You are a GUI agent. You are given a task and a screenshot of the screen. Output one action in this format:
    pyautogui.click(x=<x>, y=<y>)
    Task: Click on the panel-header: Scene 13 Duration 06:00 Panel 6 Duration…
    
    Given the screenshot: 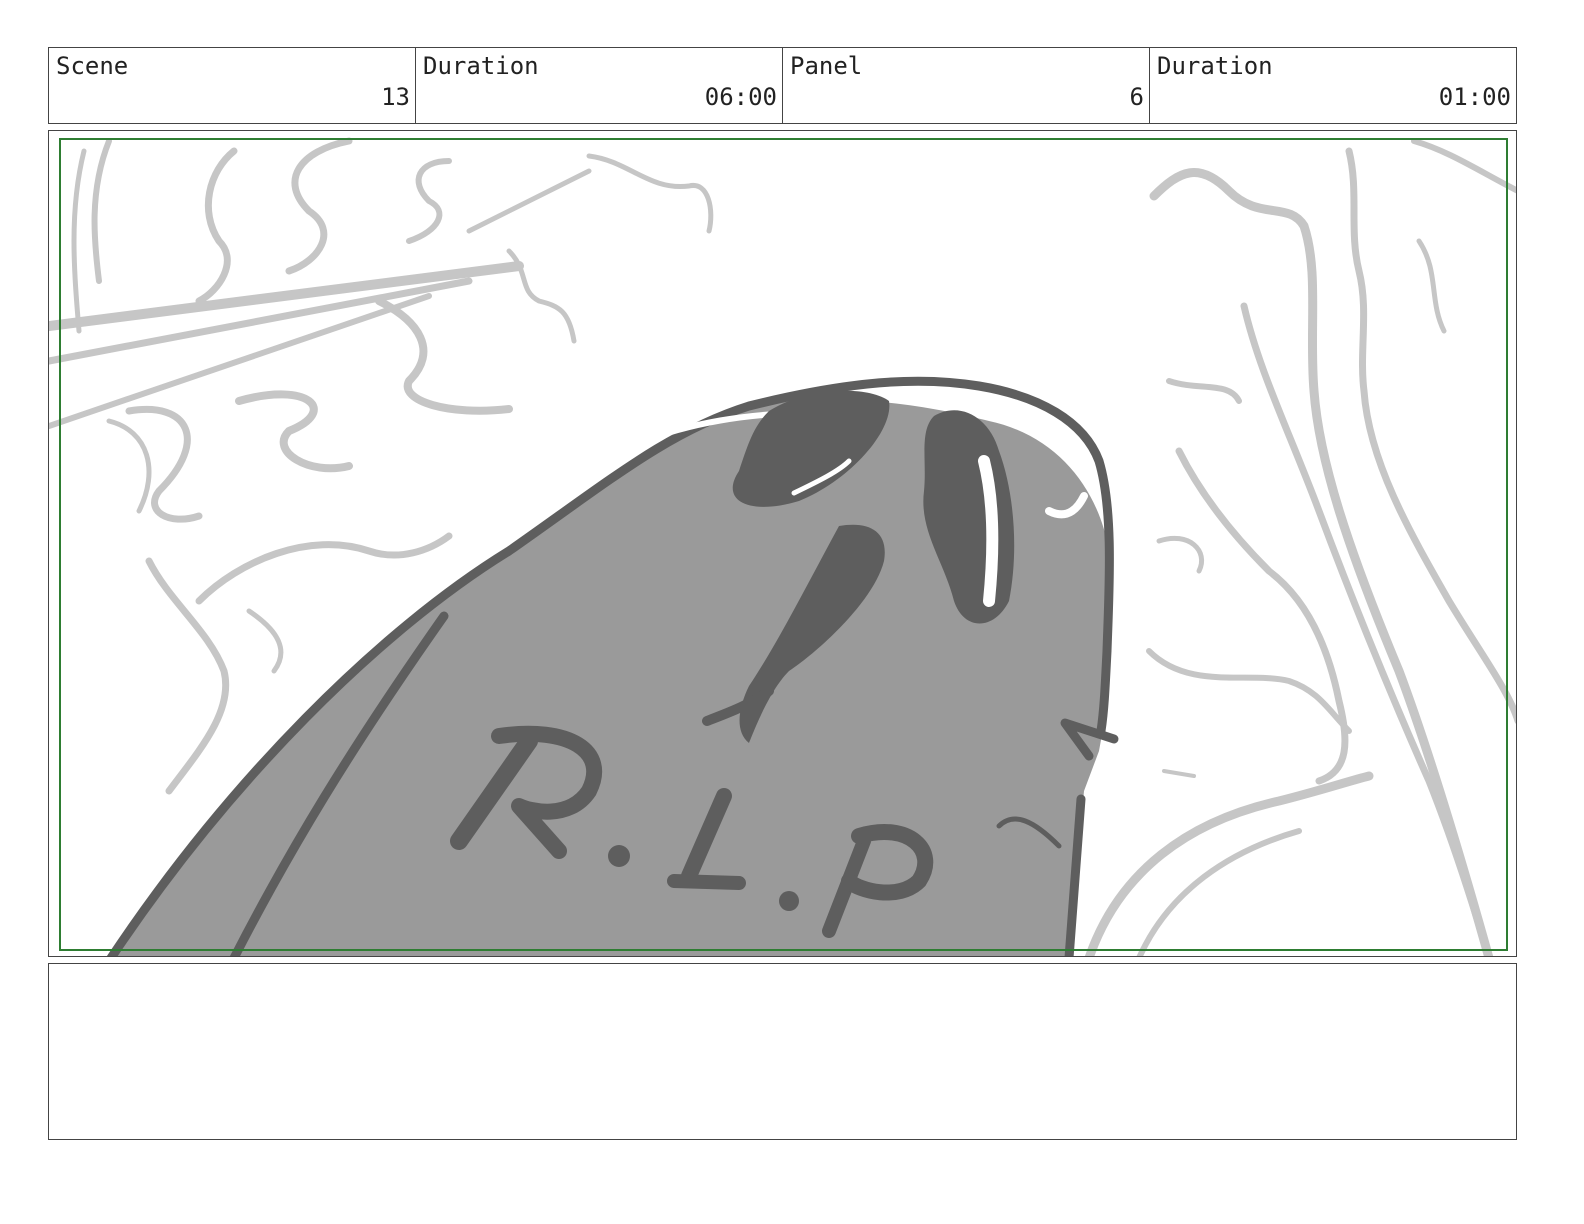 What is the action you would take?
    pyautogui.click(x=782, y=85)
    